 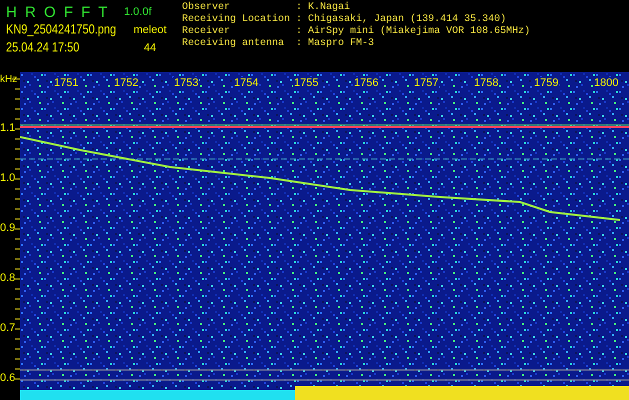 What do you see at coordinates (66, 83) in the screenshot?
I see `time-label: 1751` at bounding box center [66, 83].